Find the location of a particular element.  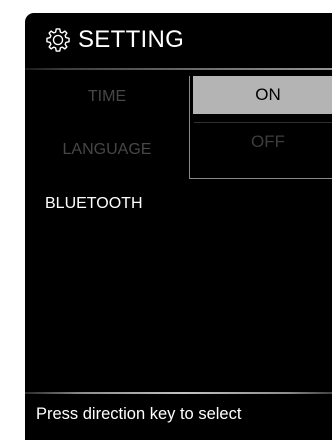

menu-item-language: LANGUAGE is located at coordinates (107, 150).